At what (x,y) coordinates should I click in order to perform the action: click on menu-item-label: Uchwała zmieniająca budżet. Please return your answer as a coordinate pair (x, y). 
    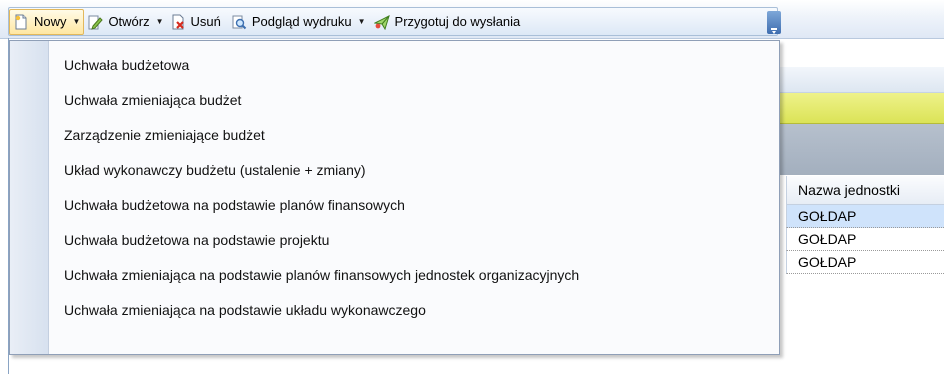
    Looking at the image, I should click on (153, 100).